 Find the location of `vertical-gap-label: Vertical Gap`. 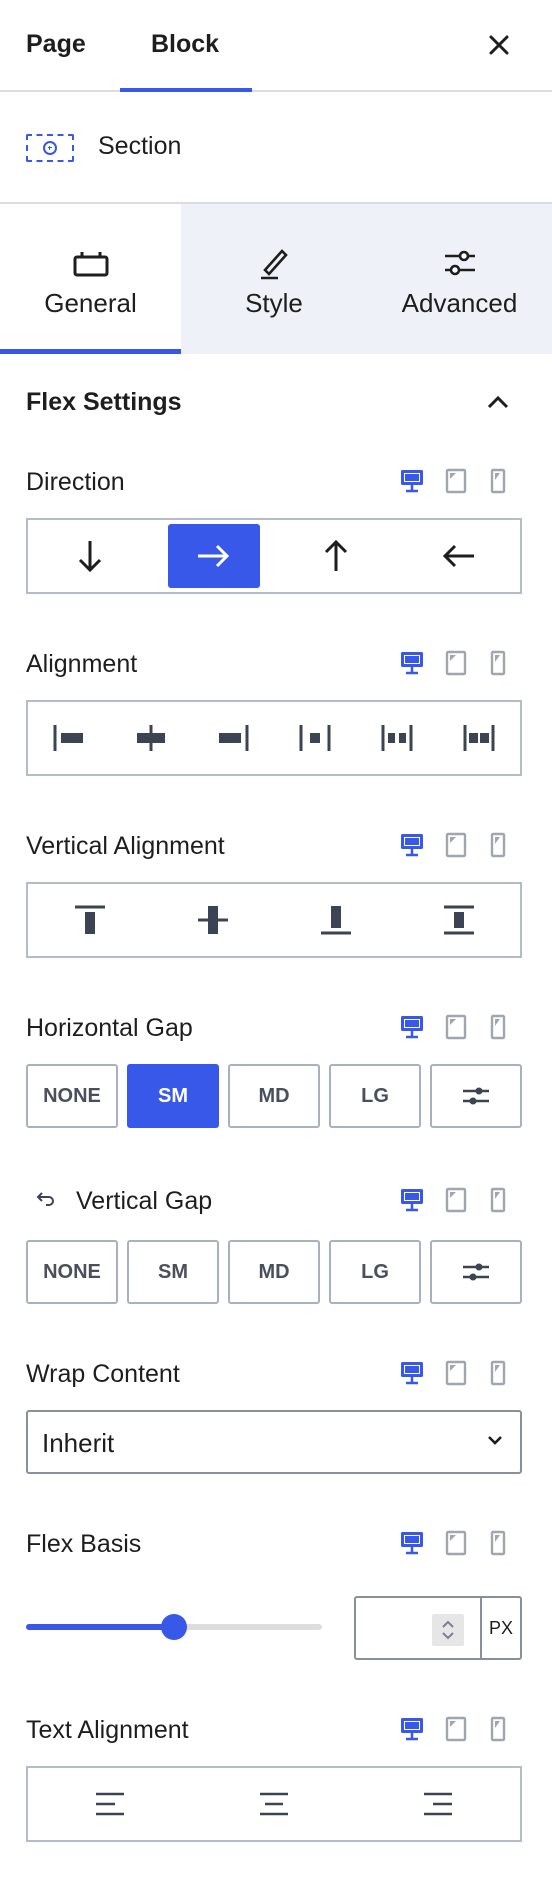

vertical-gap-label: Vertical Gap is located at coordinates (144, 1201).